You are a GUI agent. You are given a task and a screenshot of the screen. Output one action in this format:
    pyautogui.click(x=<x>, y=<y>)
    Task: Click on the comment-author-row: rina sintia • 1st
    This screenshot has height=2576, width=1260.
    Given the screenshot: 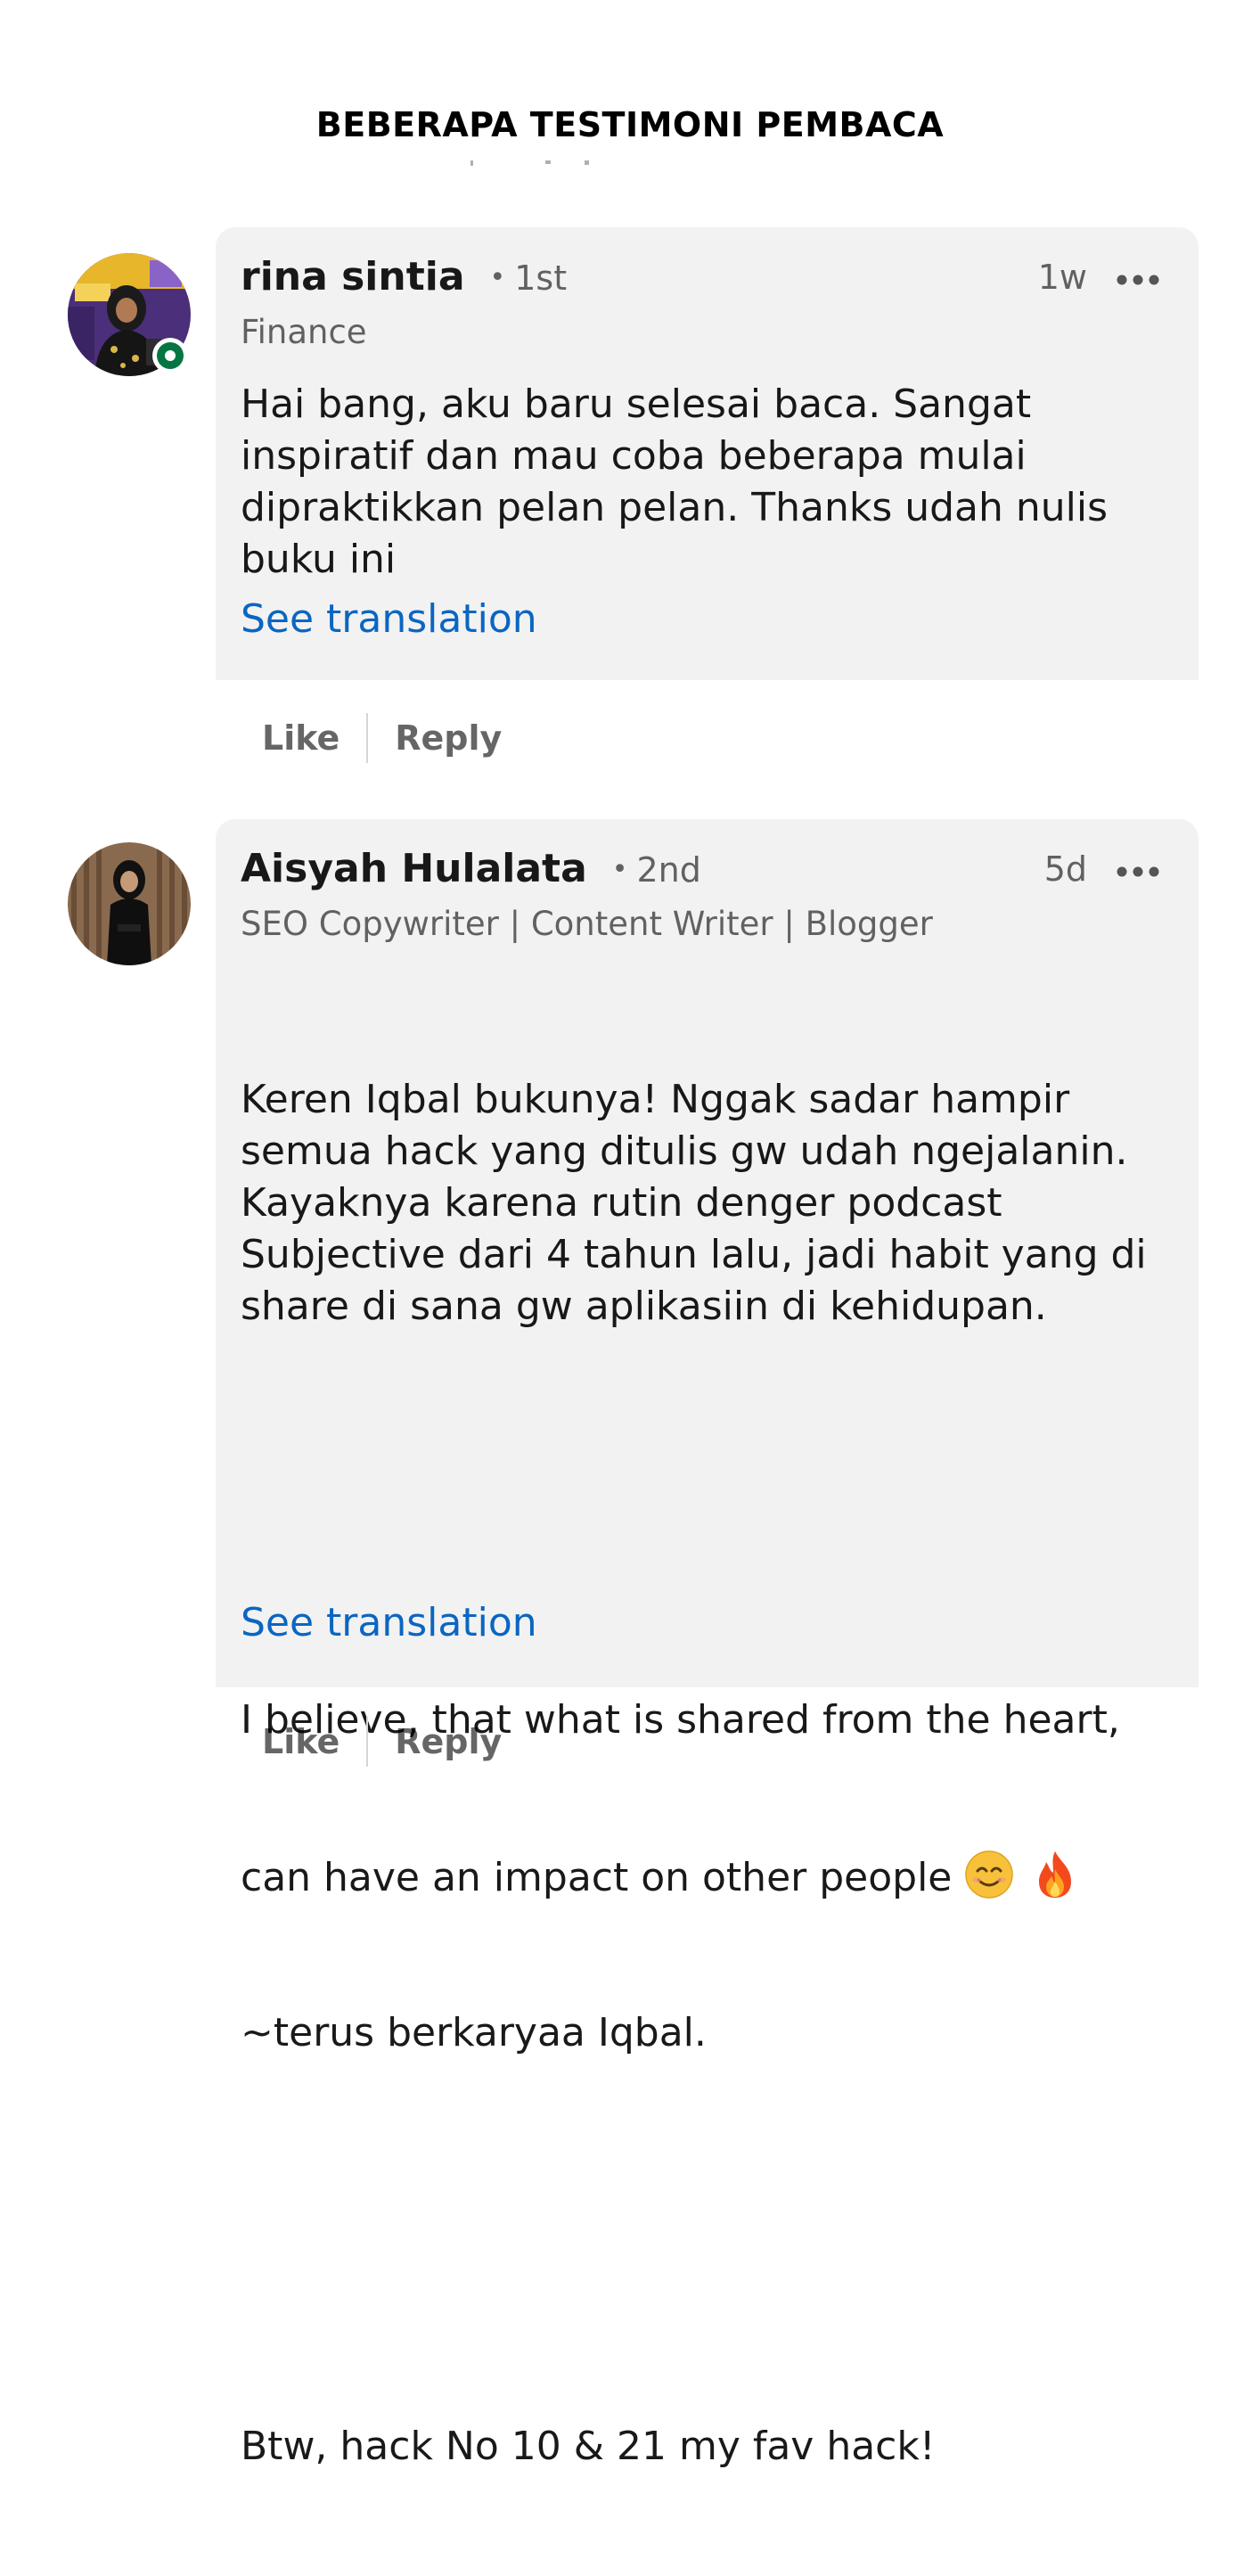 What is the action you would take?
    pyautogui.click(x=404, y=277)
    